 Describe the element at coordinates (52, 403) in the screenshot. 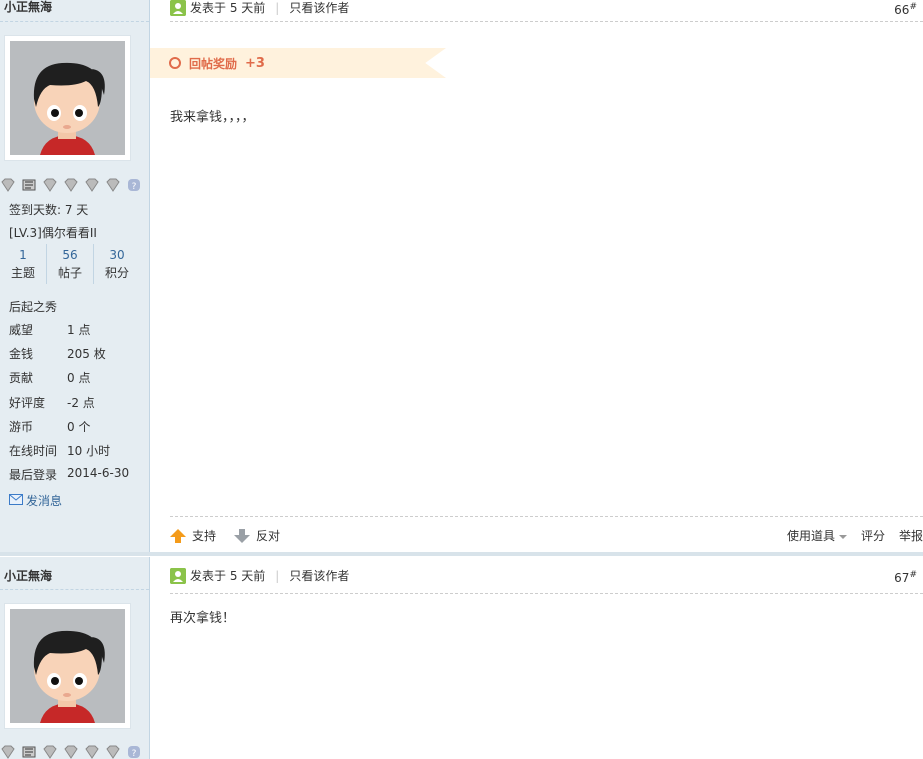

I see `stat-row: 好评度 -2 点` at that location.